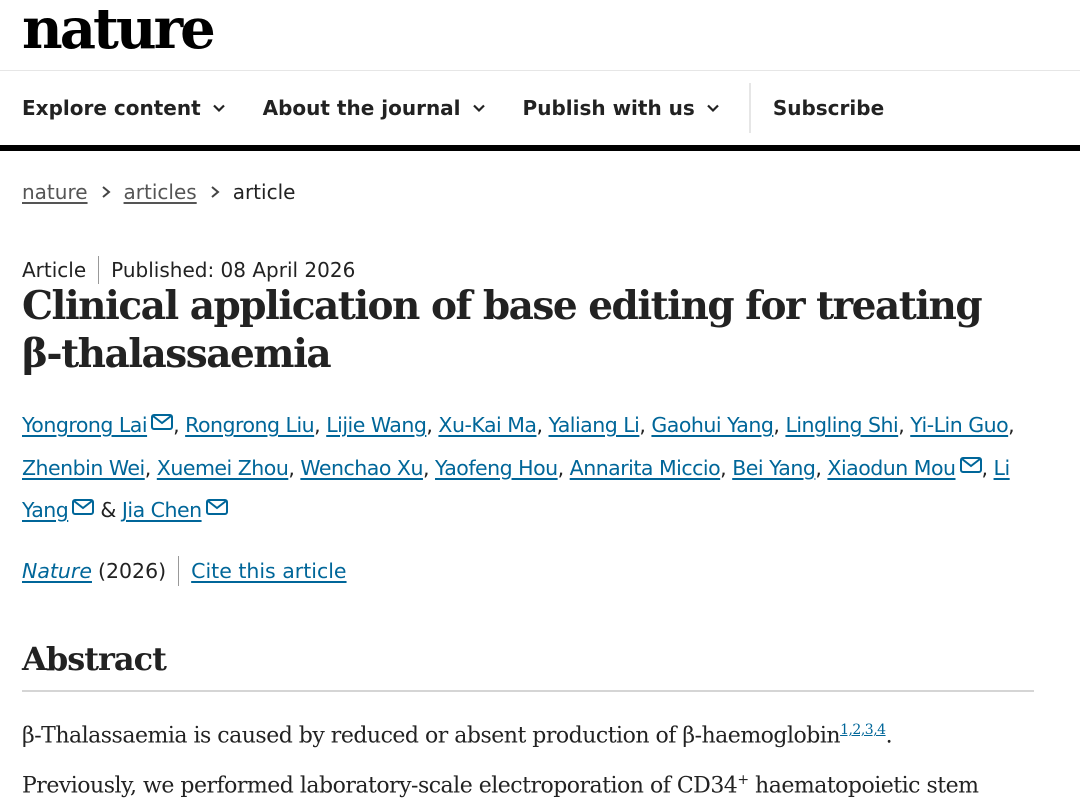 Image resolution: width=1080 pixels, height=809 pixels. Describe the element at coordinates (54, 270) in the screenshot. I see `article-type: Article` at that location.